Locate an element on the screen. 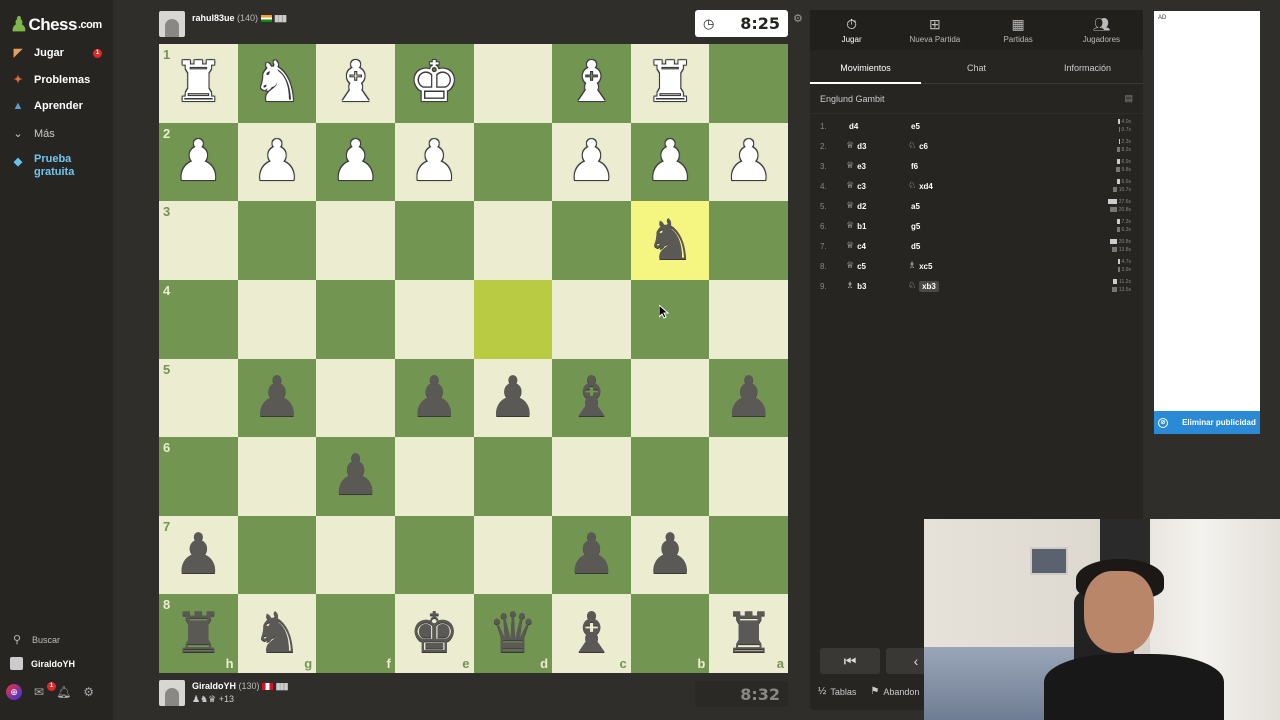  first-move-button: ⏮︎ is located at coordinates (850, 661).